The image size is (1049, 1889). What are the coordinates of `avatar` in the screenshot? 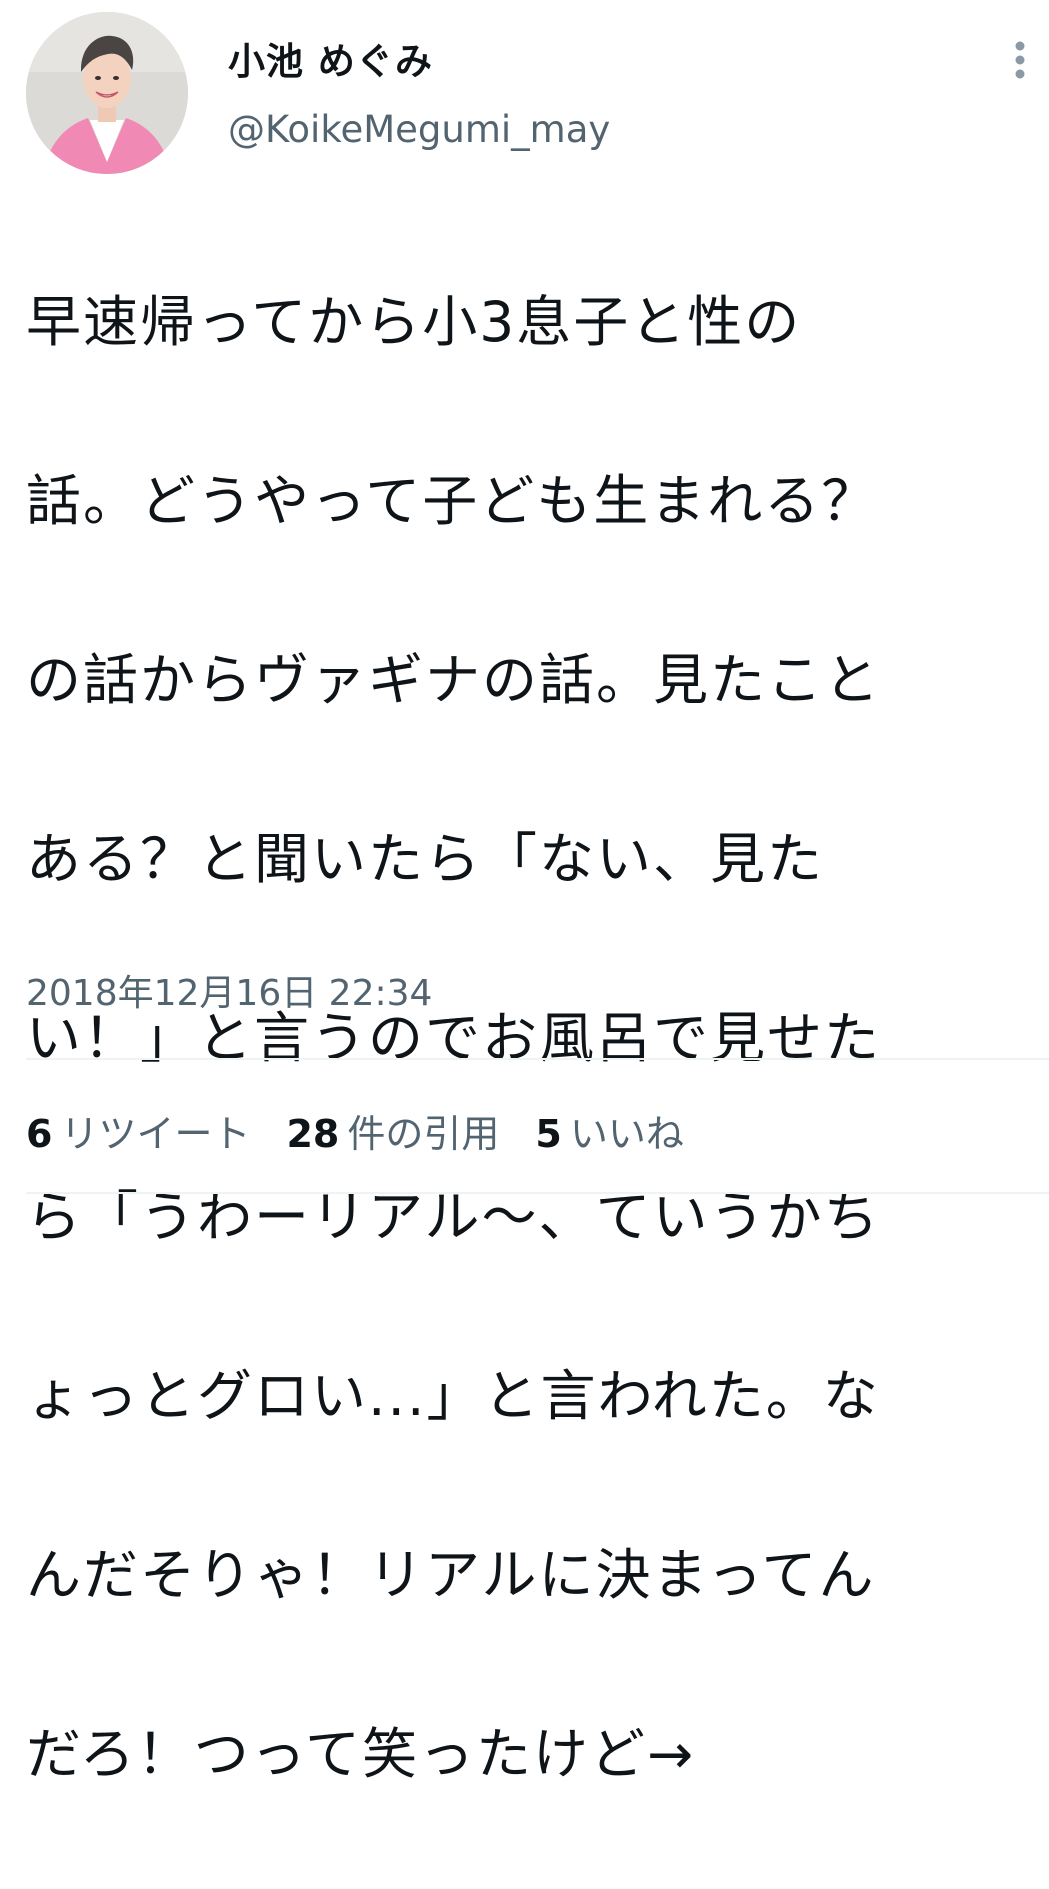 It's located at (107, 93).